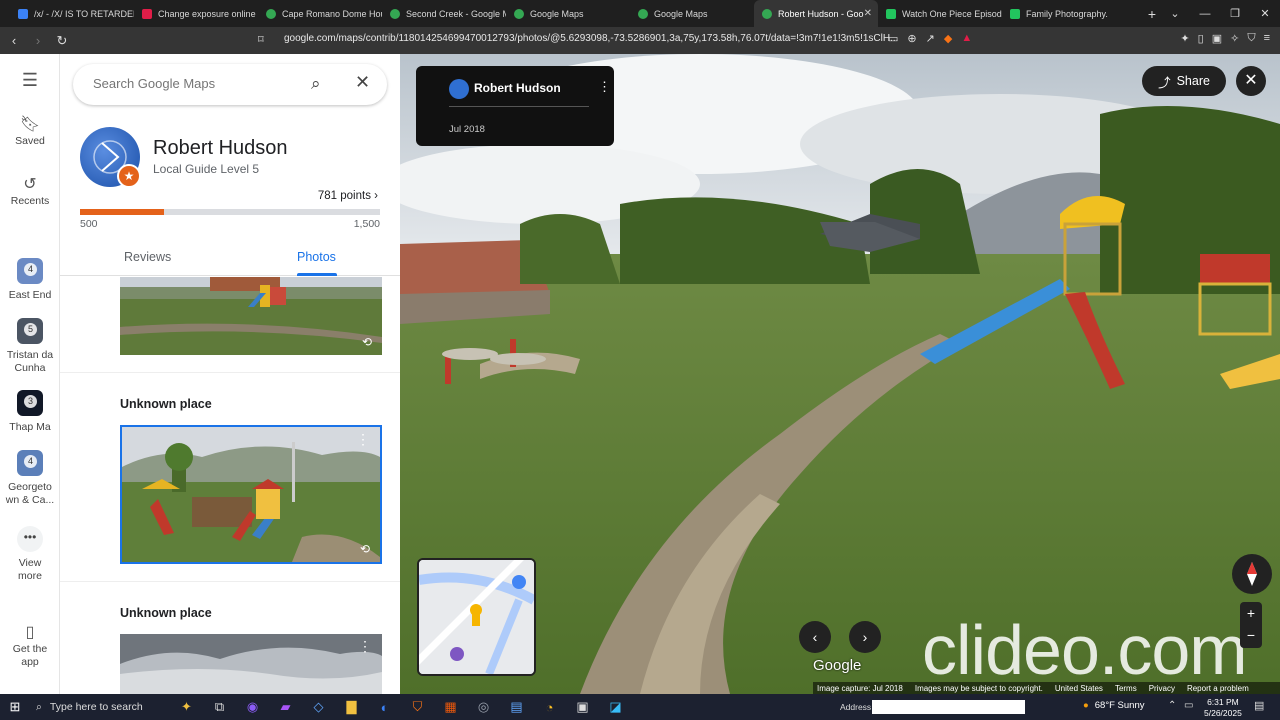 The image size is (1280, 720). What do you see at coordinates (417, 707) in the screenshot?
I see `brave-icon: ⛉` at bounding box center [417, 707].